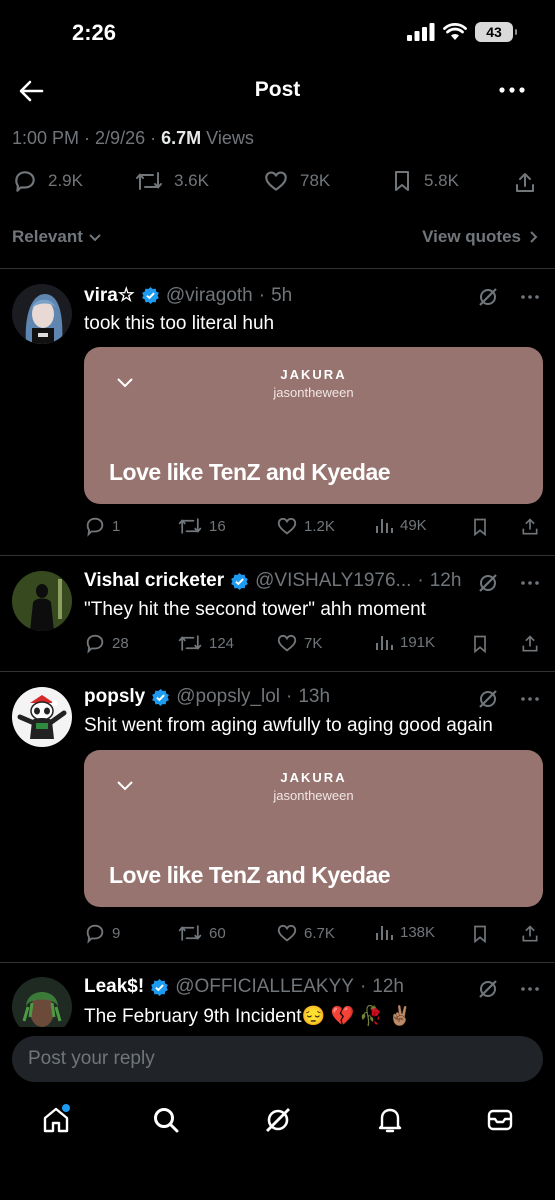 This screenshot has width=555, height=1200. Describe the element at coordinates (228, 697) in the screenshot. I see `handle: @popsly_lol` at that location.